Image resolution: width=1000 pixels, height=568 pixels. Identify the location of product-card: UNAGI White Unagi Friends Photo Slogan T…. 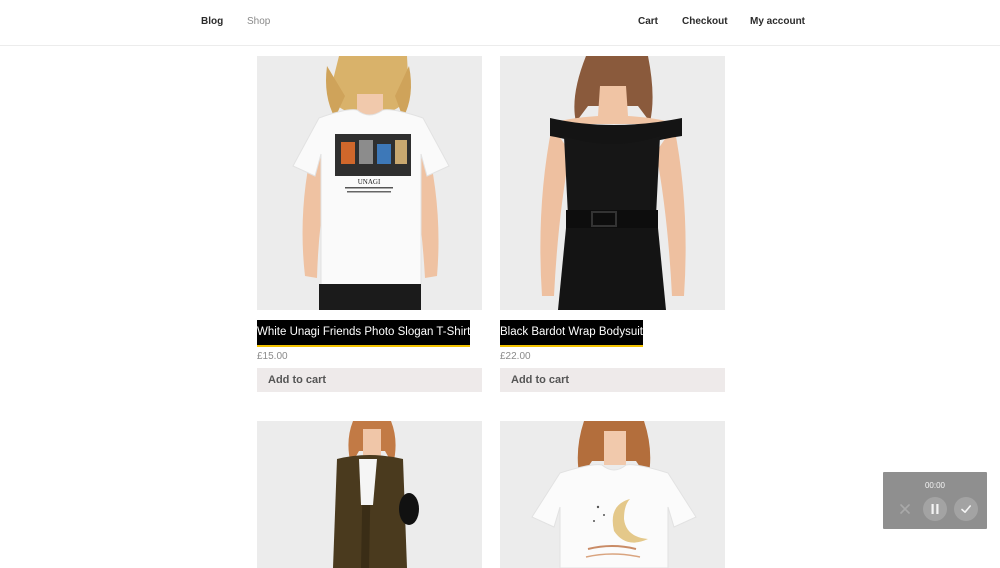
(369, 224).